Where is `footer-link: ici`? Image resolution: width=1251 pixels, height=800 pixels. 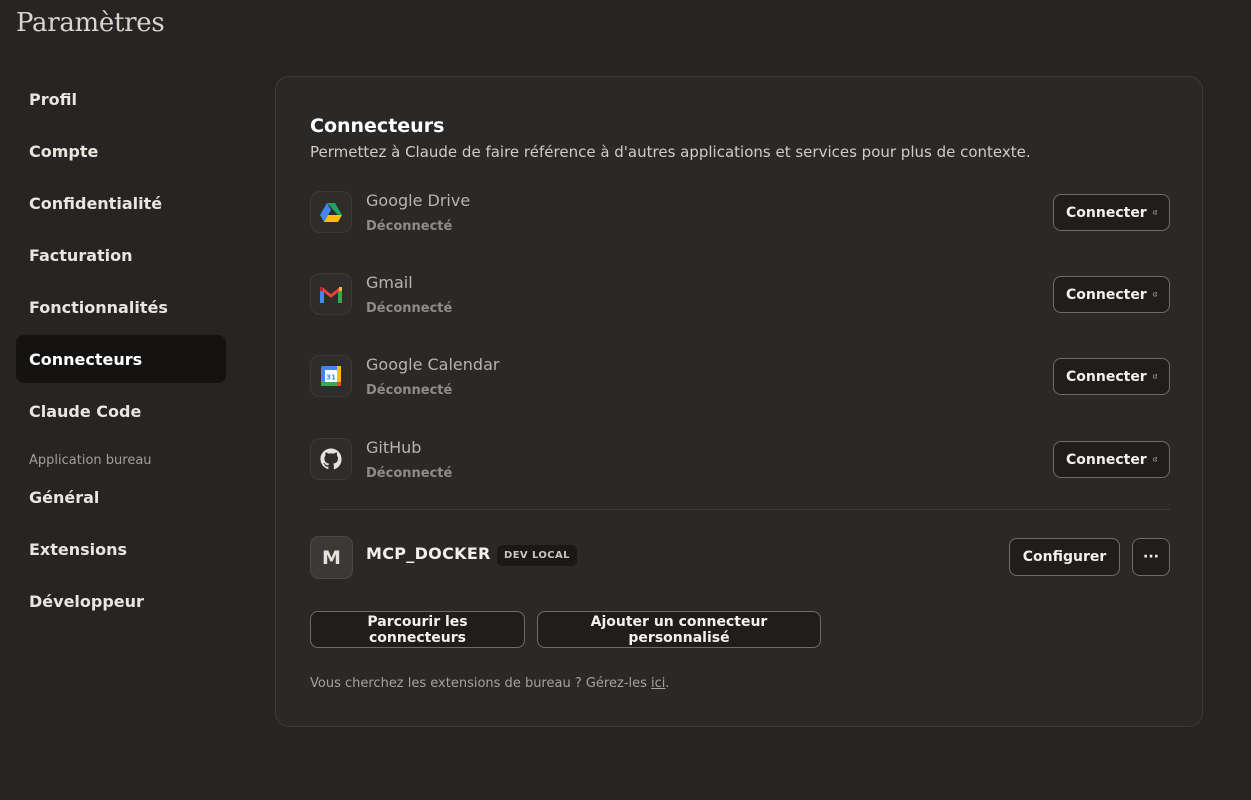
footer-link: ici is located at coordinates (658, 683).